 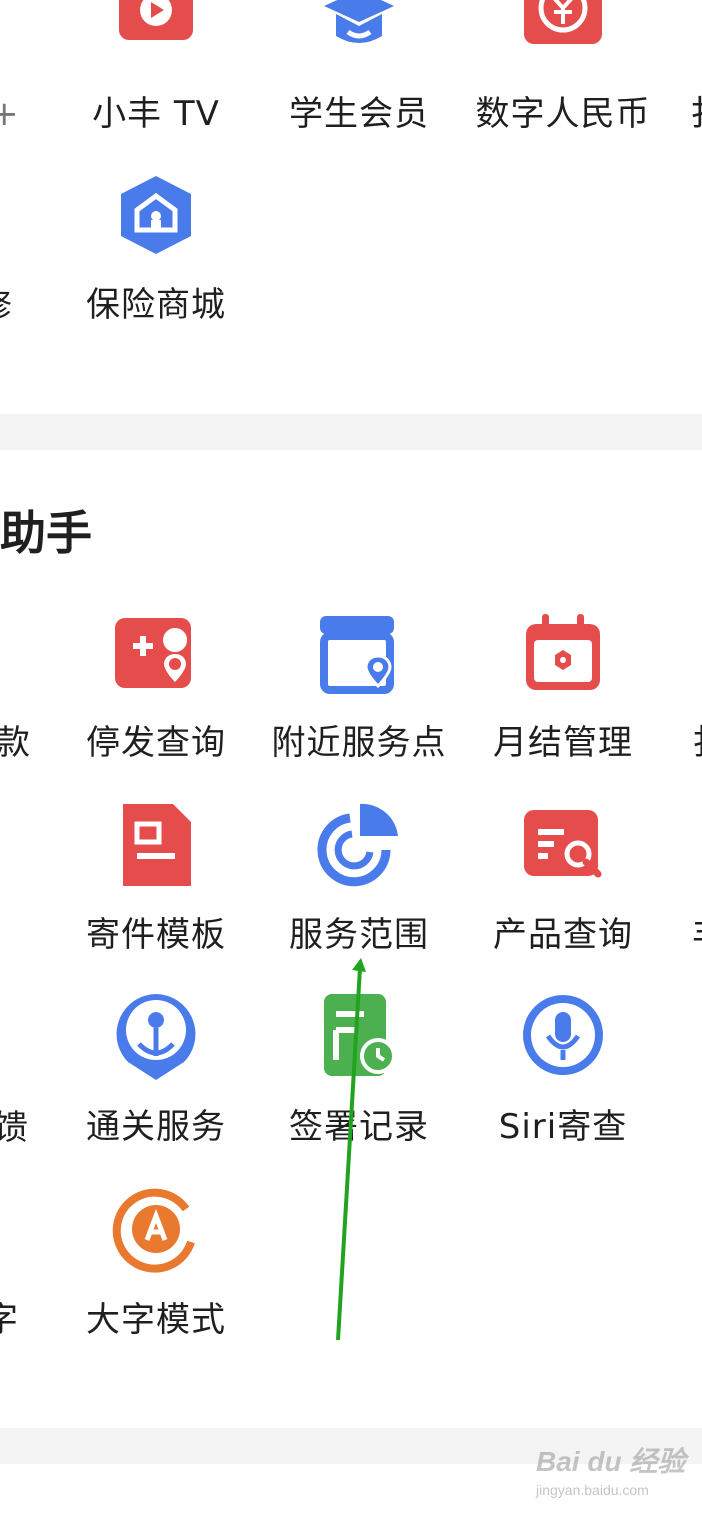 What do you see at coordinates (563, 743) in the screenshot?
I see `tile-label: 月结管理` at bounding box center [563, 743].